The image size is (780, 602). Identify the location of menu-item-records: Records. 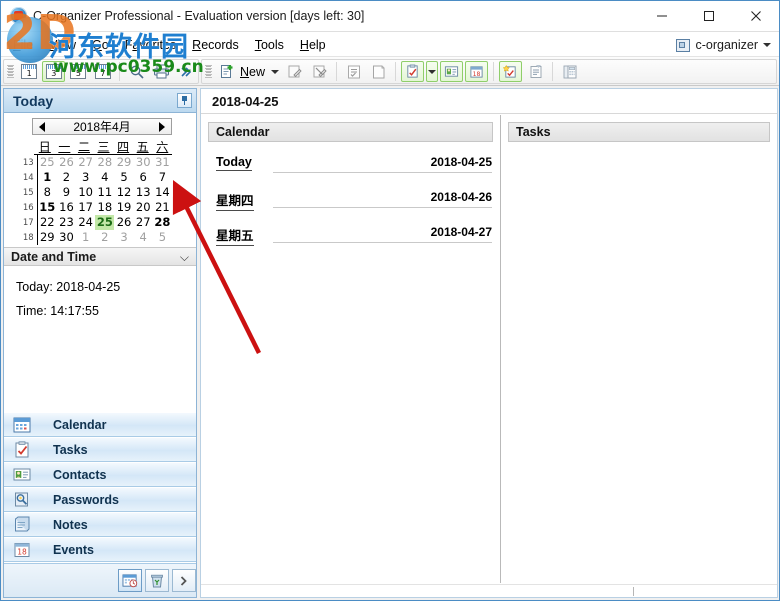
(215, 45).